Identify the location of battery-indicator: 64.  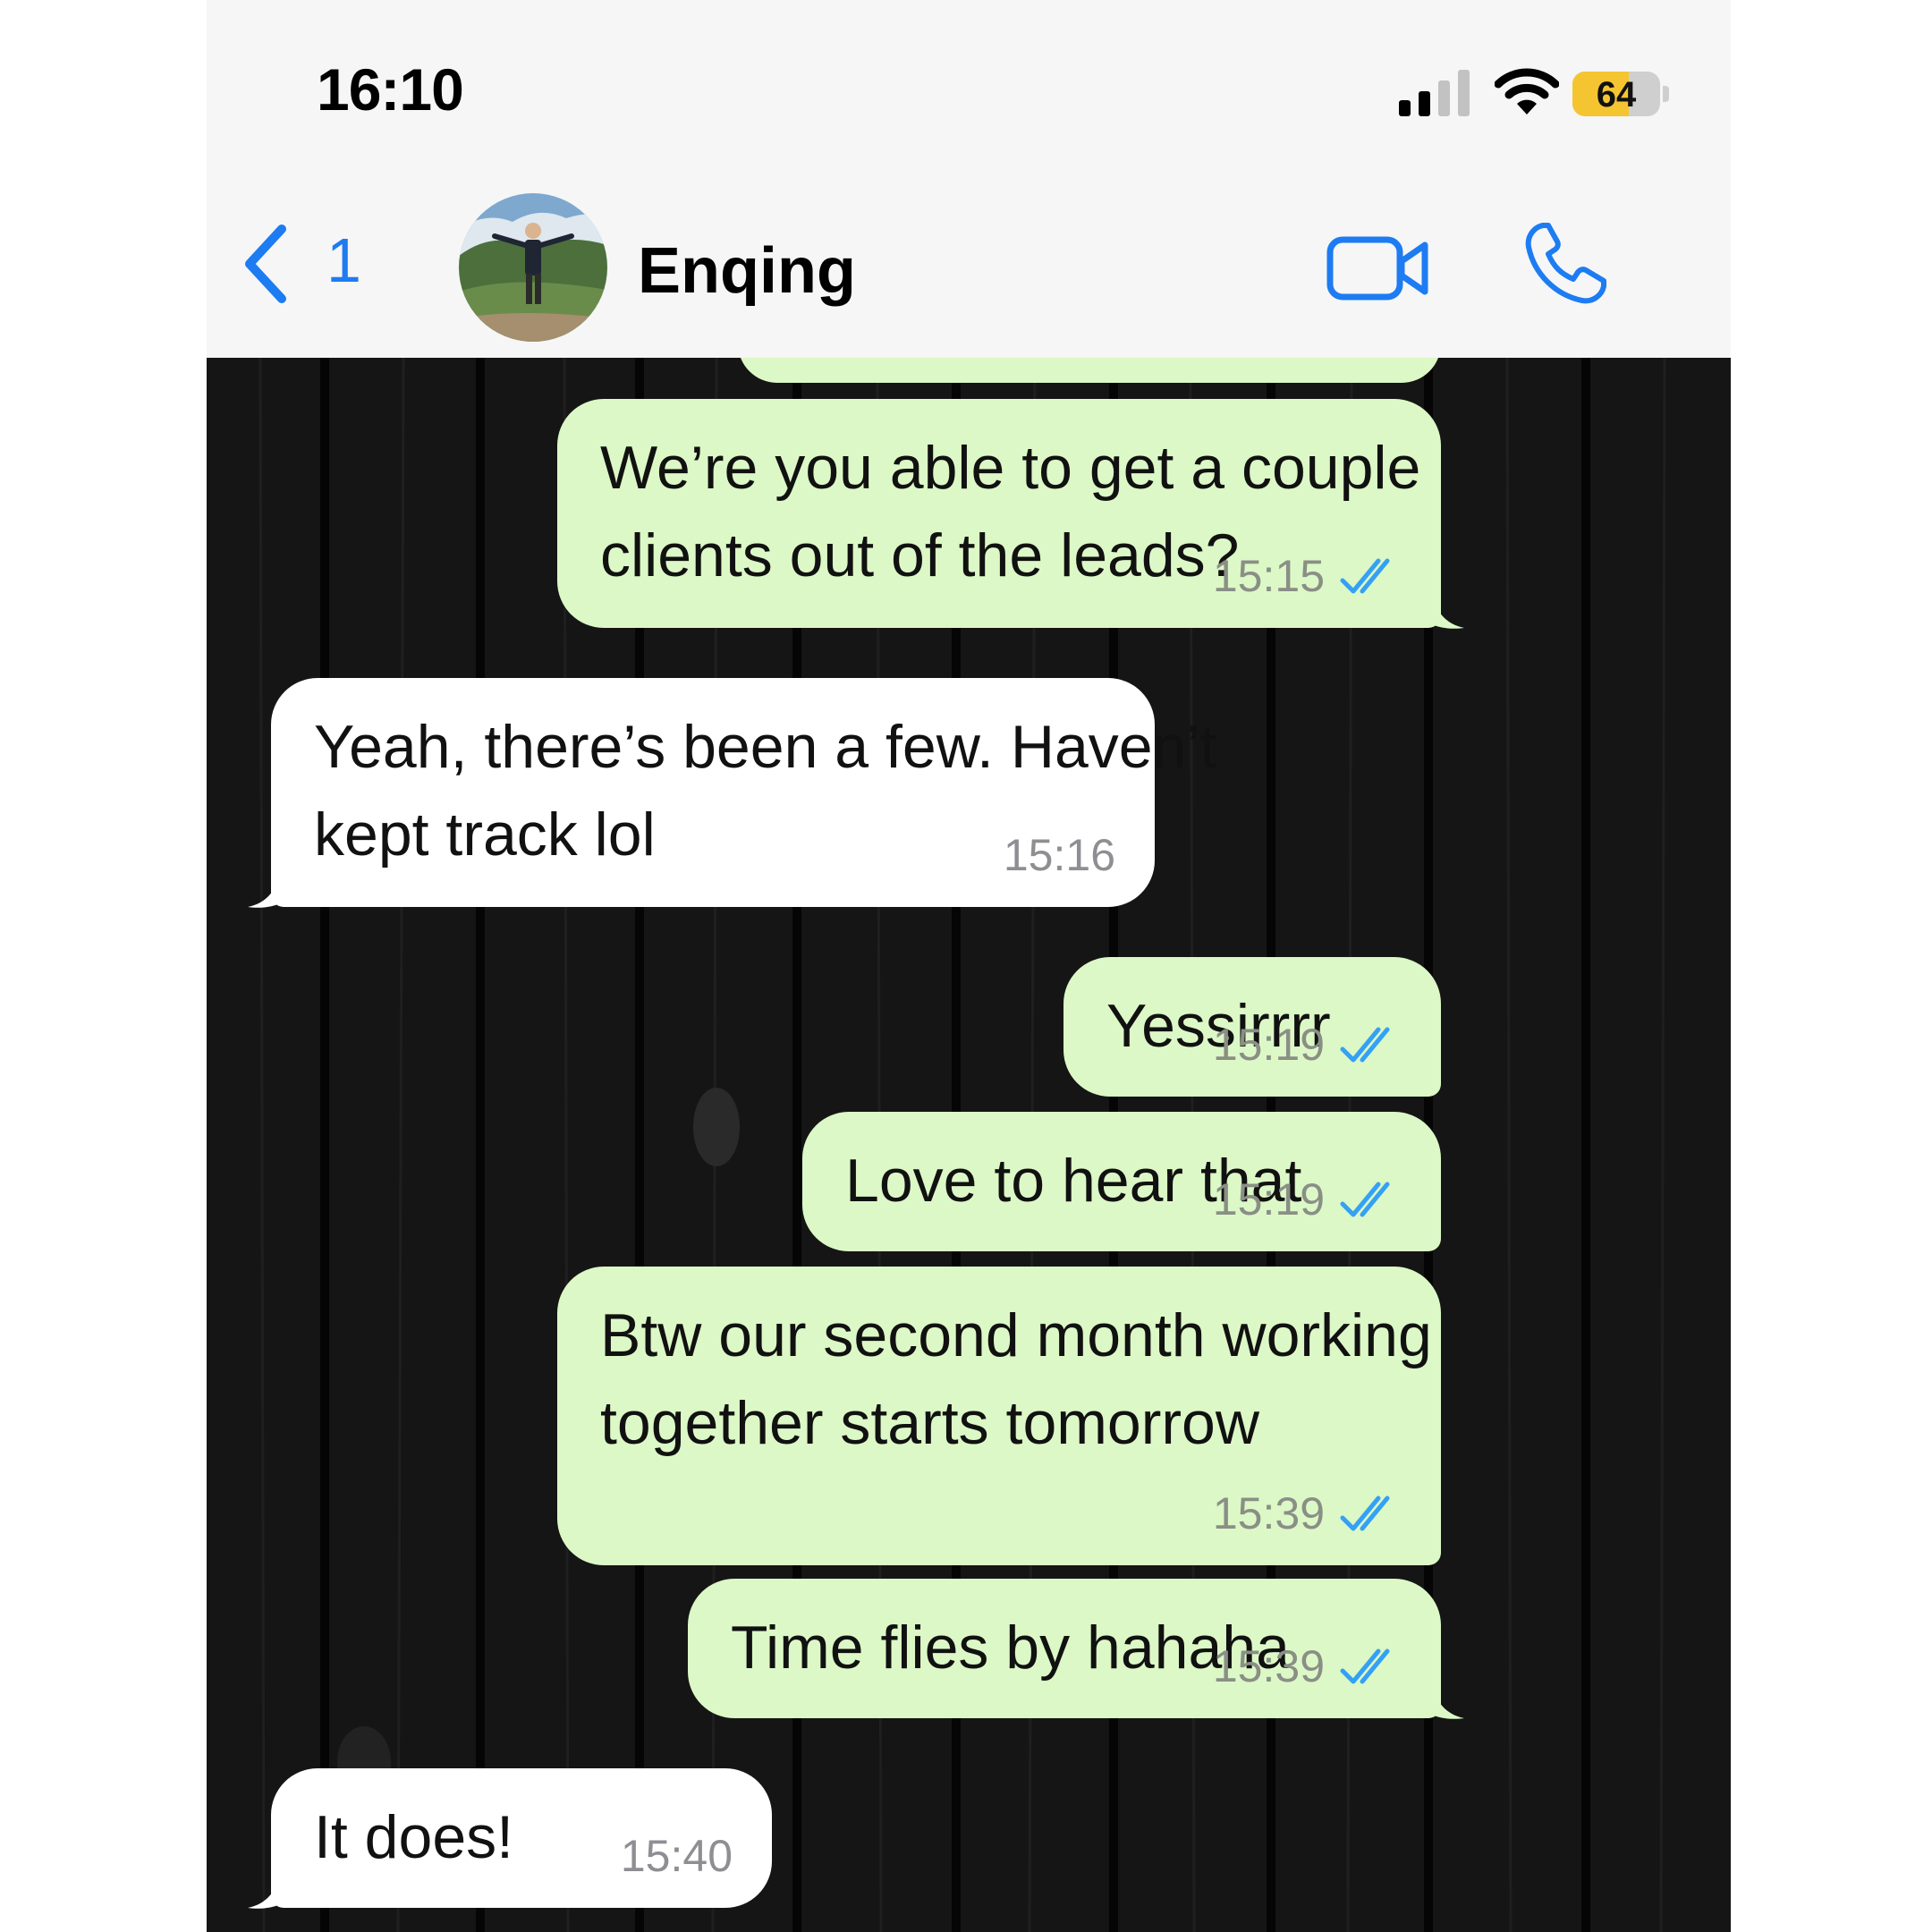
(1621, 94).